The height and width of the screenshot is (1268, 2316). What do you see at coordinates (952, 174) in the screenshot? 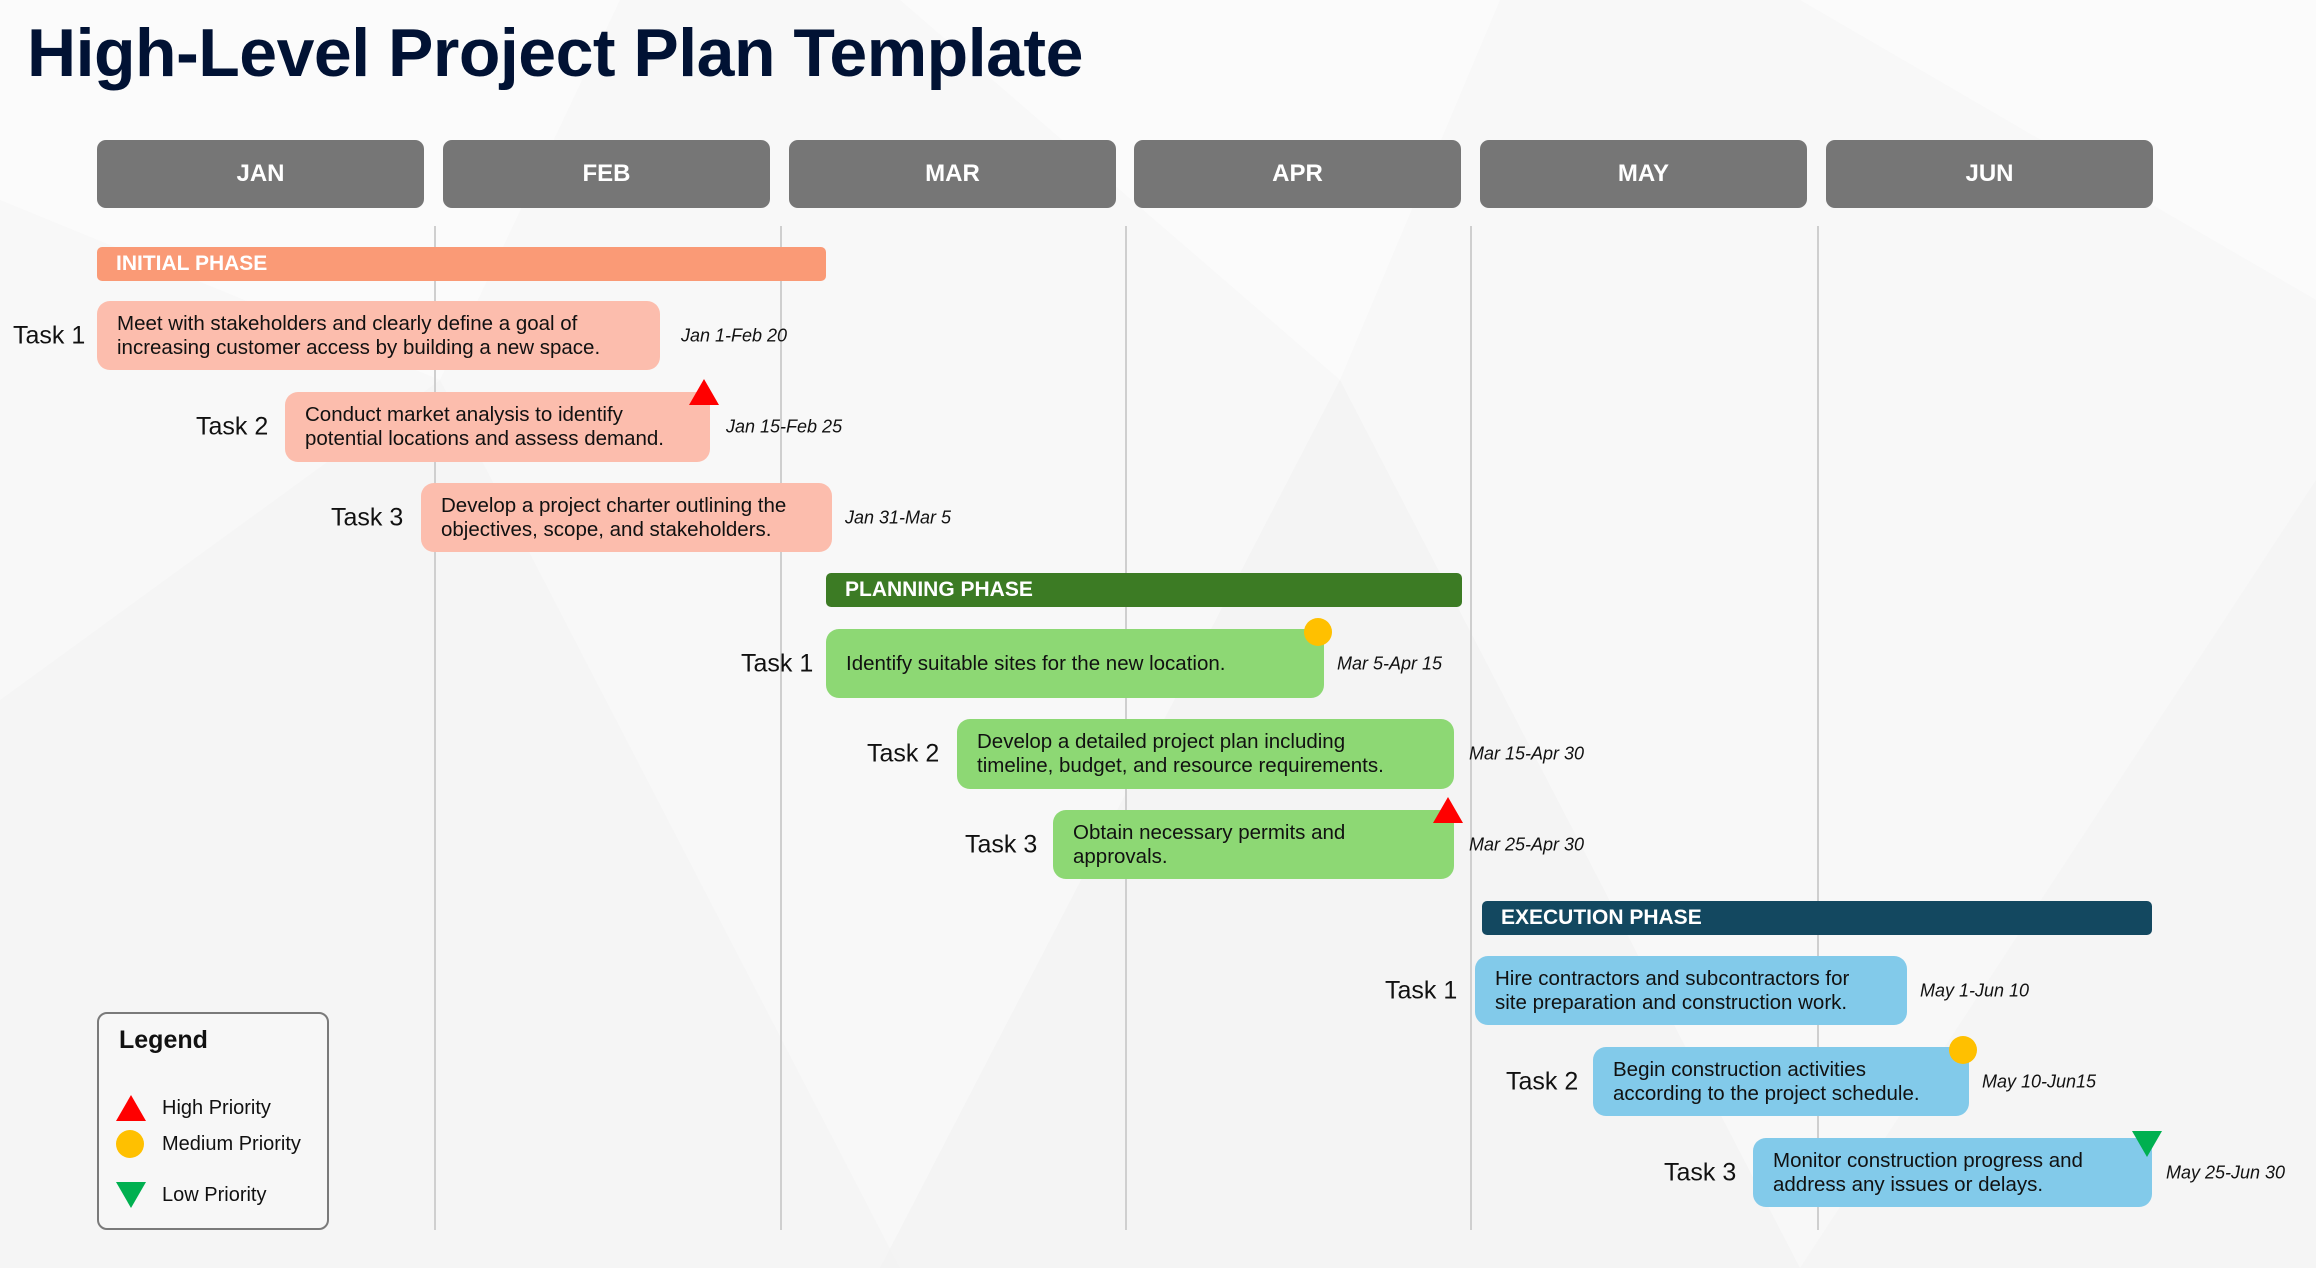
I see `month-header-mar: MAR` at bounding box center [952, 174].